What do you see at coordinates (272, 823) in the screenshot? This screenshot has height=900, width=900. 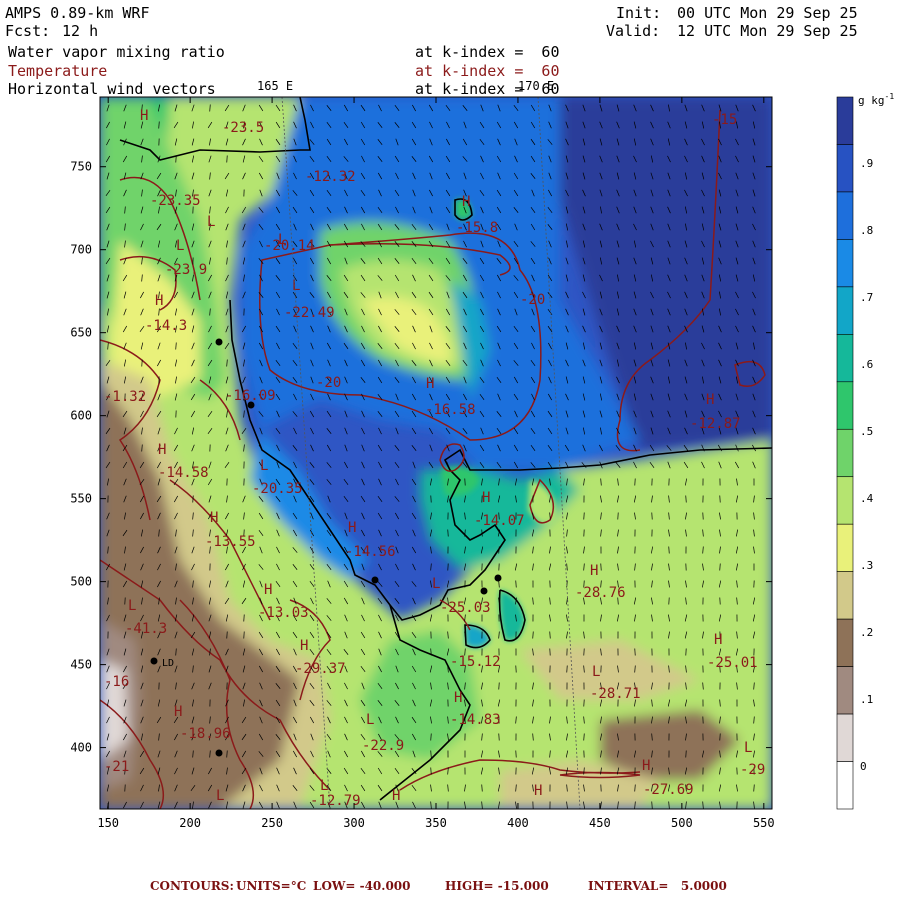 I see `x-tick-label: 250` at bounding box center [272, 823].